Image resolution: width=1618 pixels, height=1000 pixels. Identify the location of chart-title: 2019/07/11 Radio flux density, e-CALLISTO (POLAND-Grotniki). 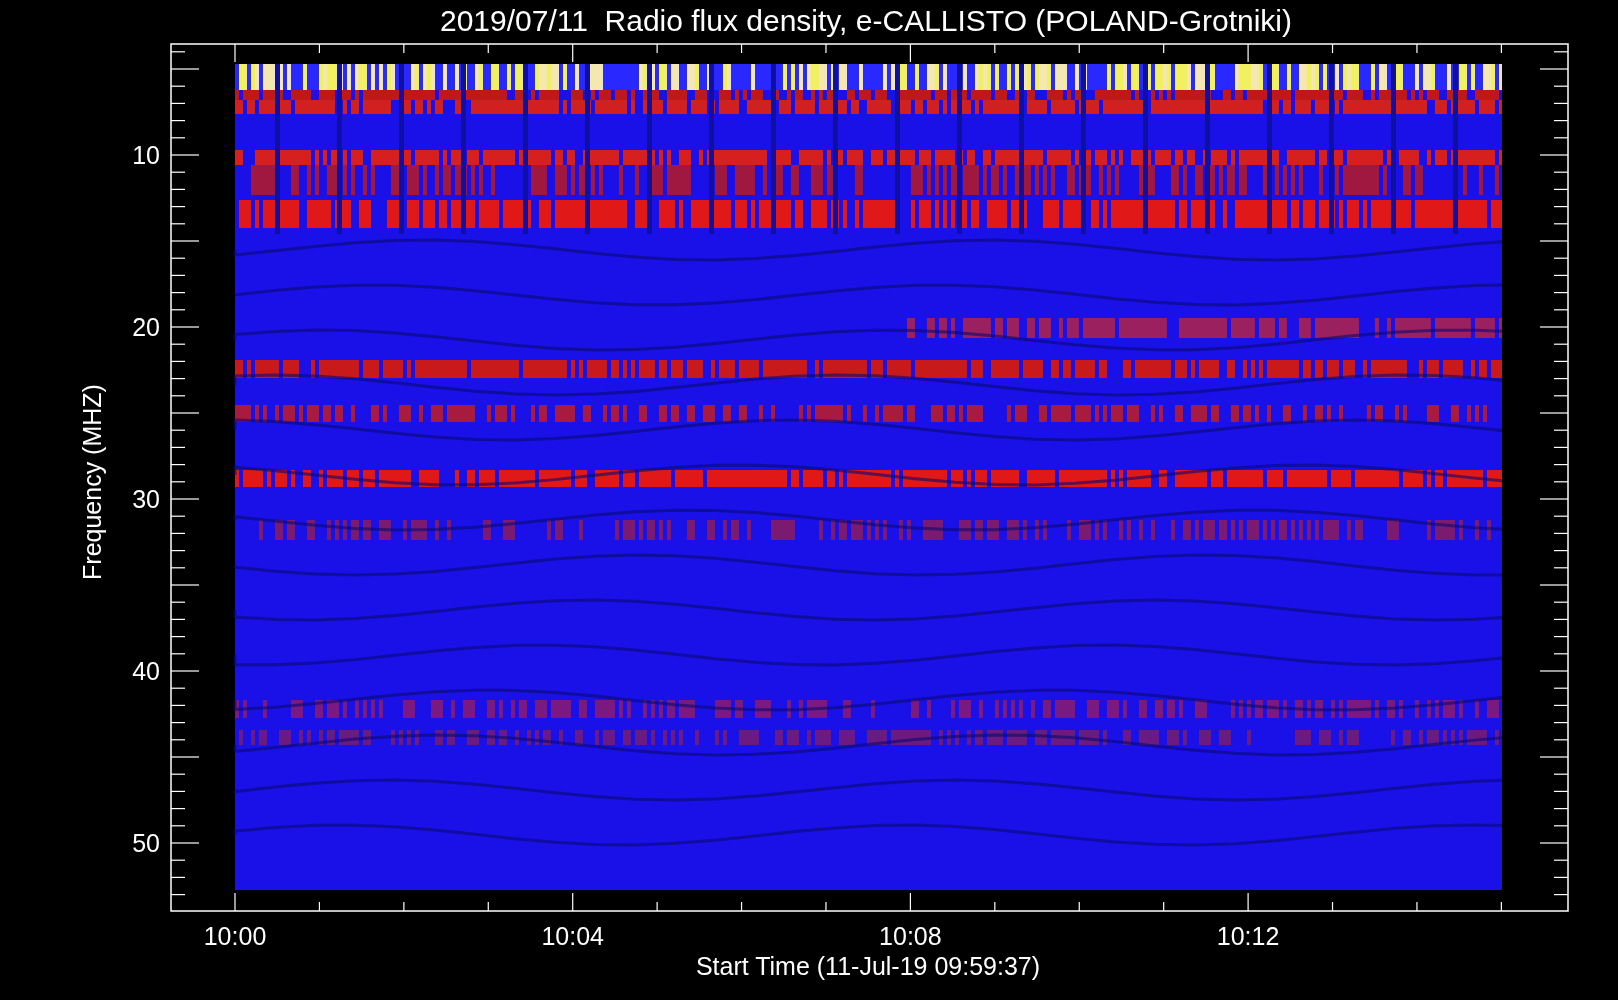
(866, 20).